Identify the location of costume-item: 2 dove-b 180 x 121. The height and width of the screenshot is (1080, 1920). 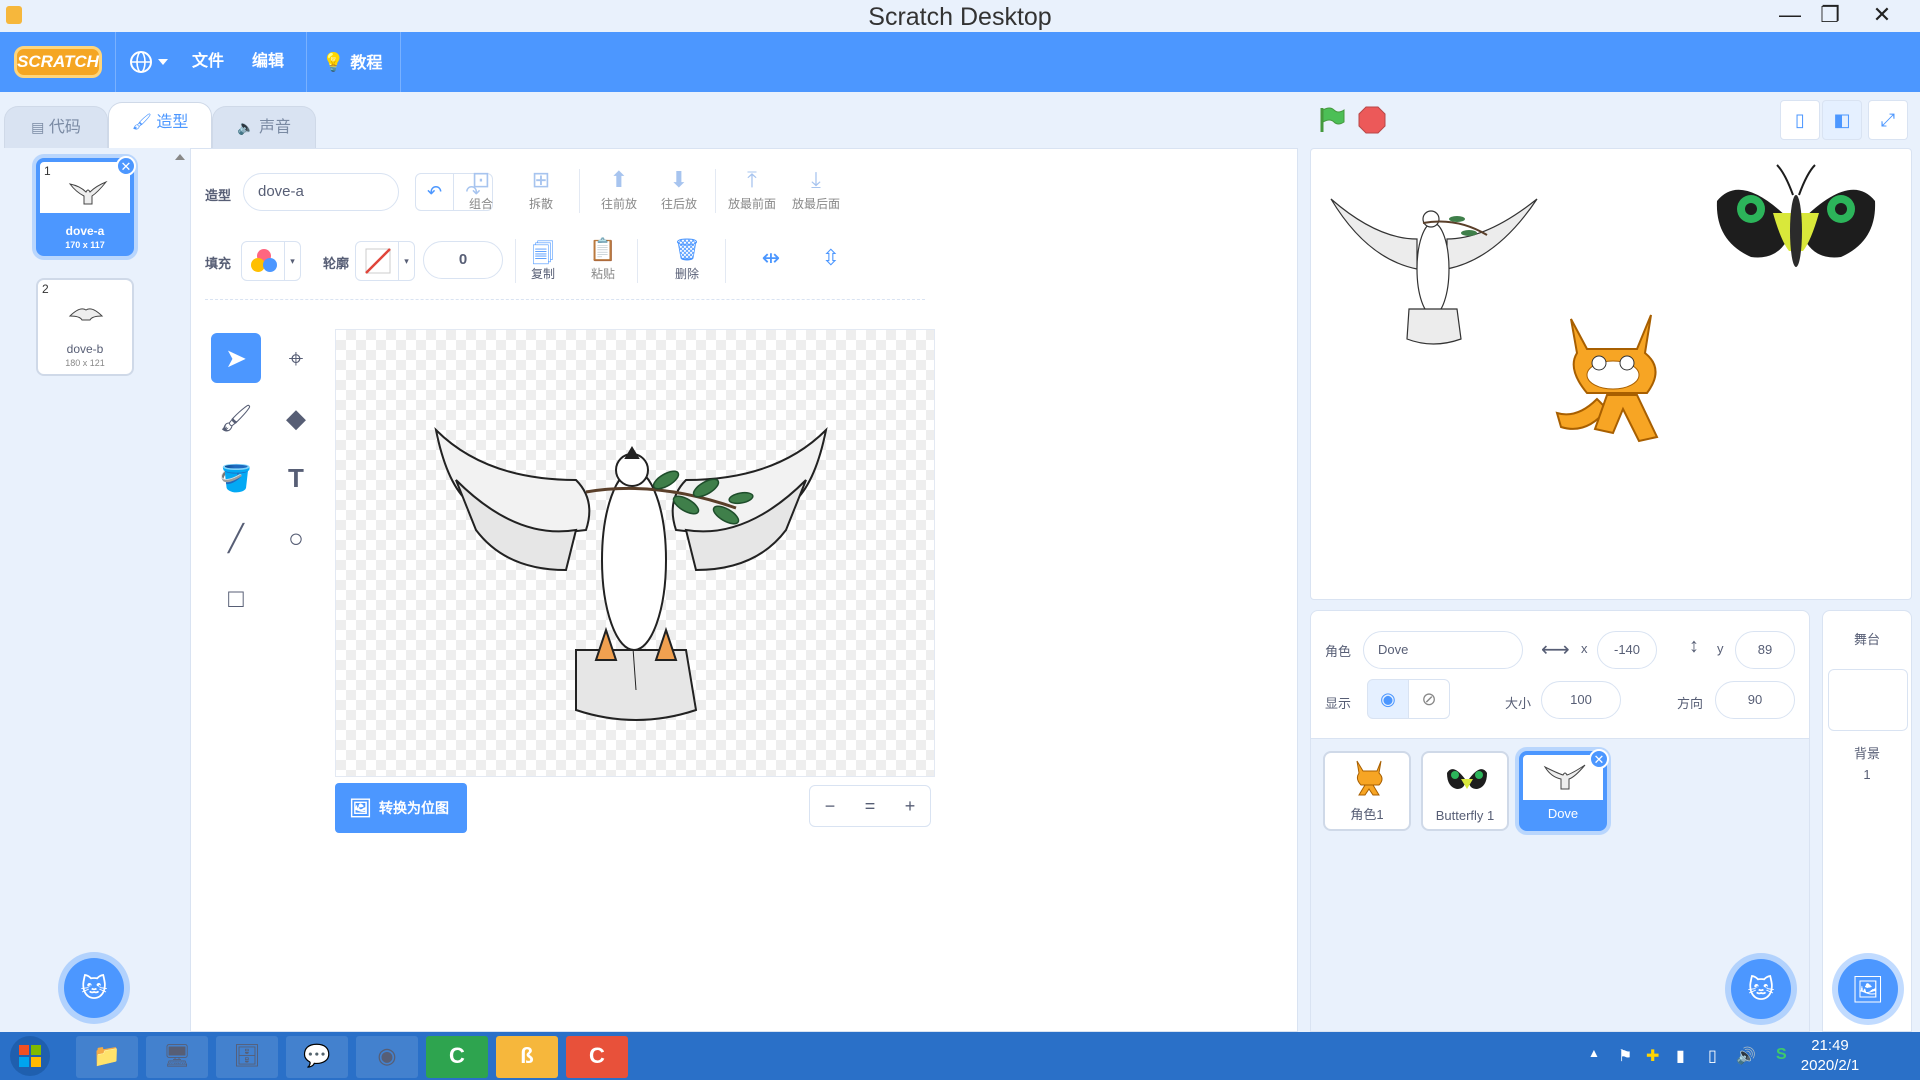
(85, 327).